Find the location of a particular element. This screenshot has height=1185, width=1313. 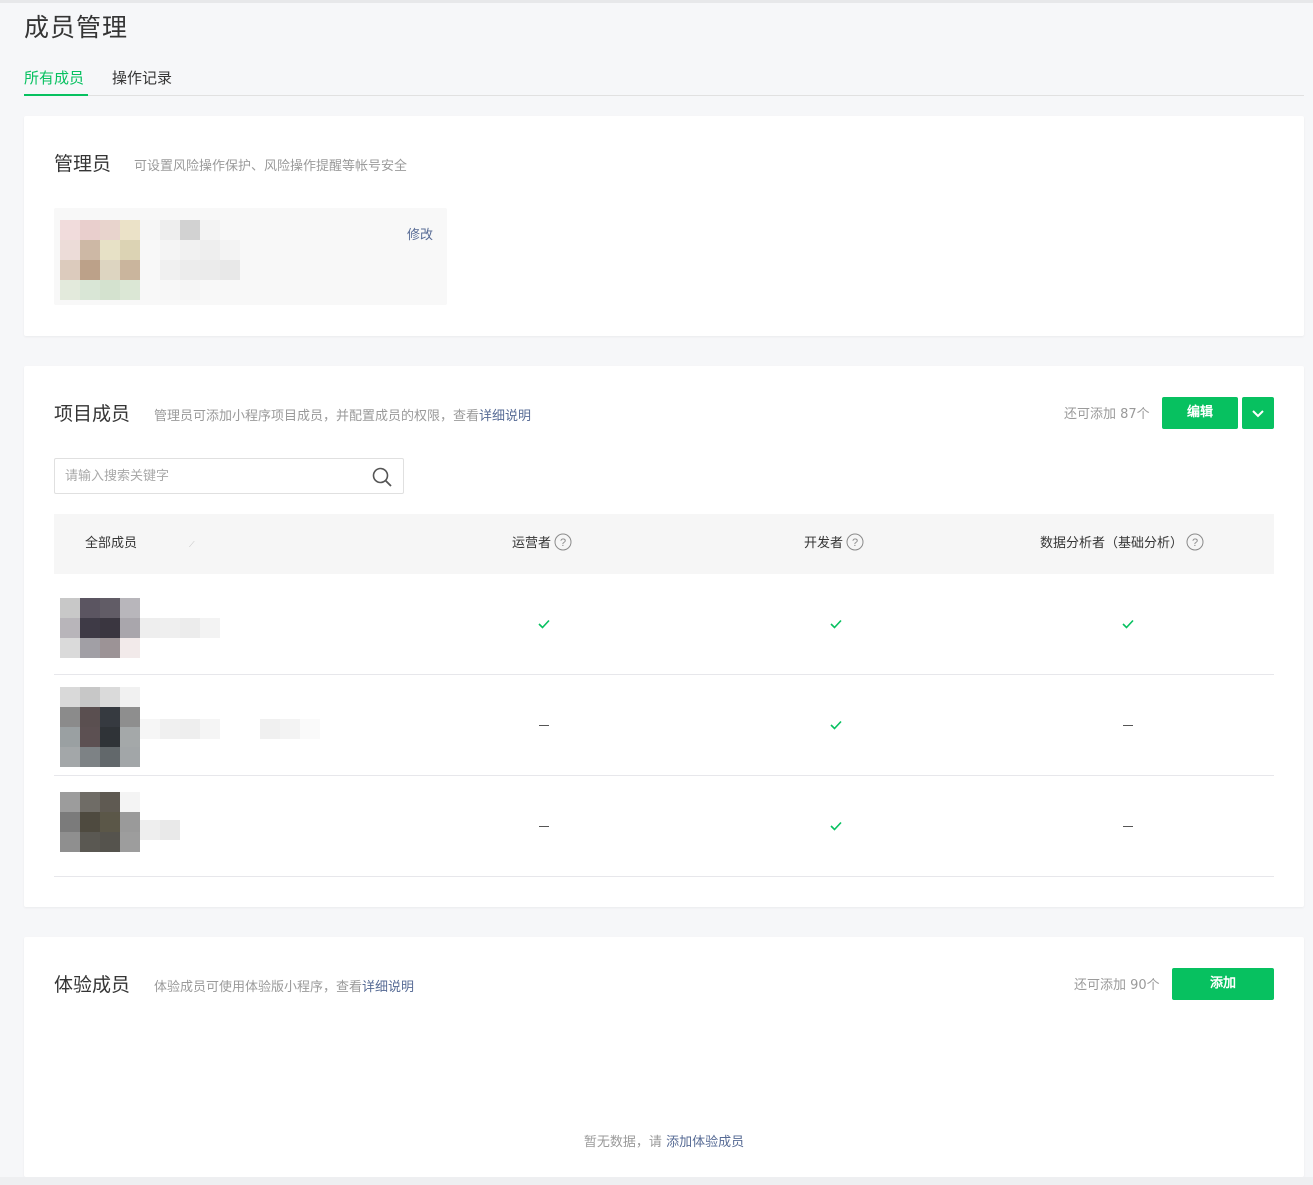

experience-detail-link: 详细说明 is located at coordinates (388, 987).